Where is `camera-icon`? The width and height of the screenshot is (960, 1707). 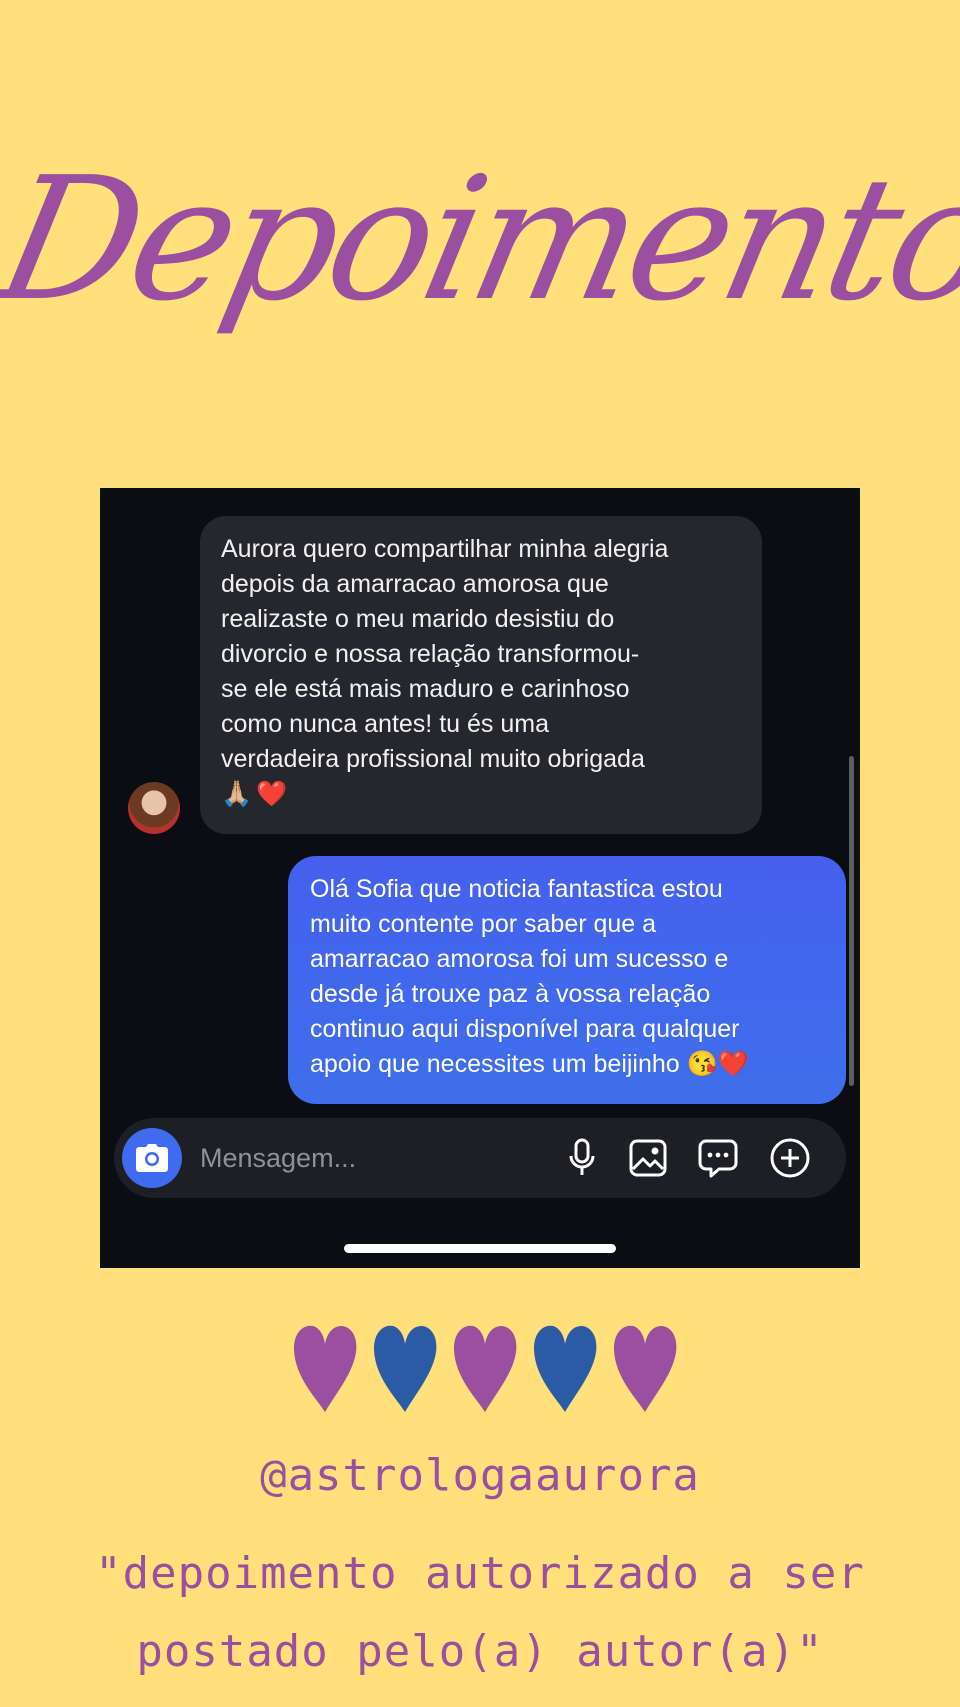
camera-icon is located at coordinates (152, 1158).